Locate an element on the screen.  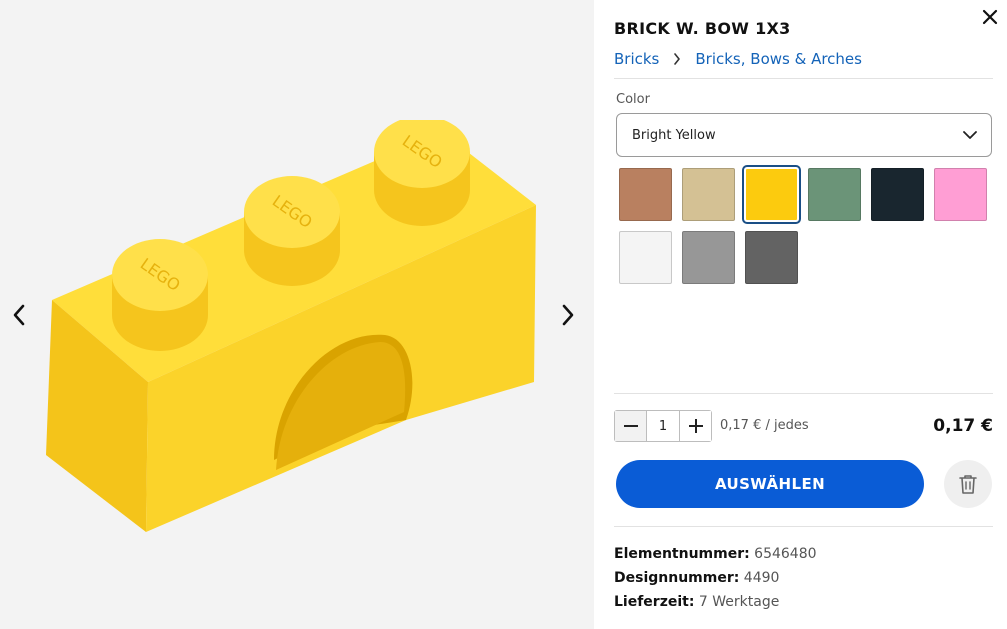
next-image-button is located at coordinates (568, 315).